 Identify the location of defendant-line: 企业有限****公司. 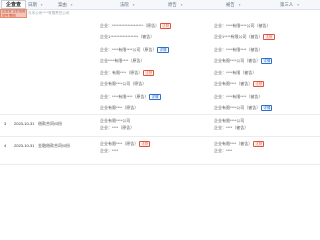
(266, 120).